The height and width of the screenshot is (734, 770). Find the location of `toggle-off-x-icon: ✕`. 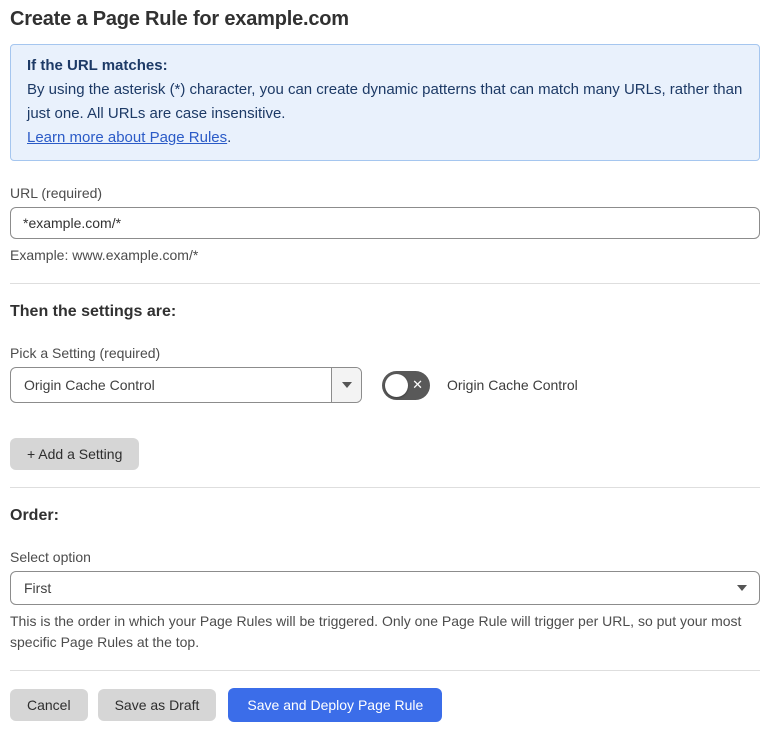

toggle-off-x-icon: ✕ is located at coordinates (417, 385).